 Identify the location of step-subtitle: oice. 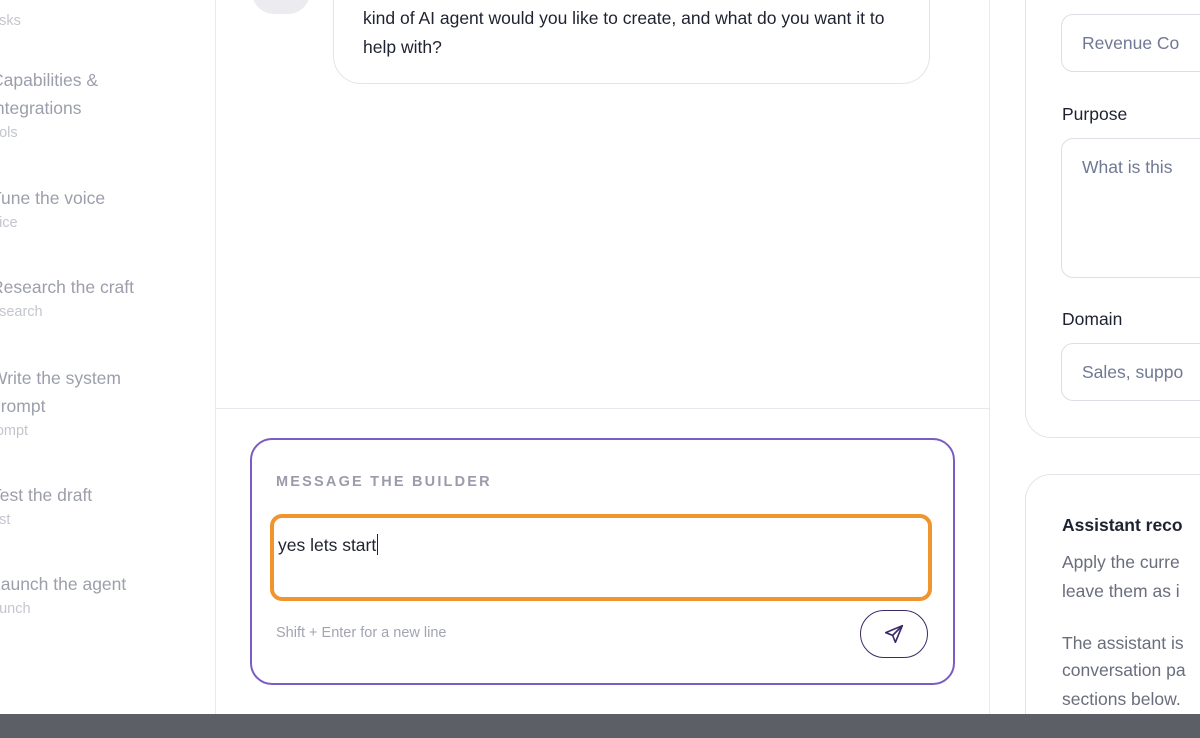
(9, 223).